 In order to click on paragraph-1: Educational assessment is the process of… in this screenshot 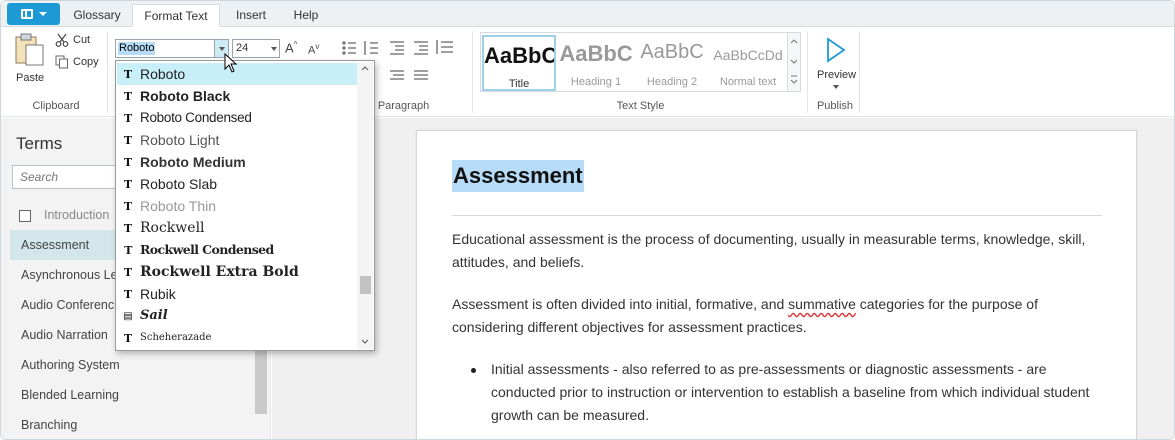, I will do `click(772, 251)`.